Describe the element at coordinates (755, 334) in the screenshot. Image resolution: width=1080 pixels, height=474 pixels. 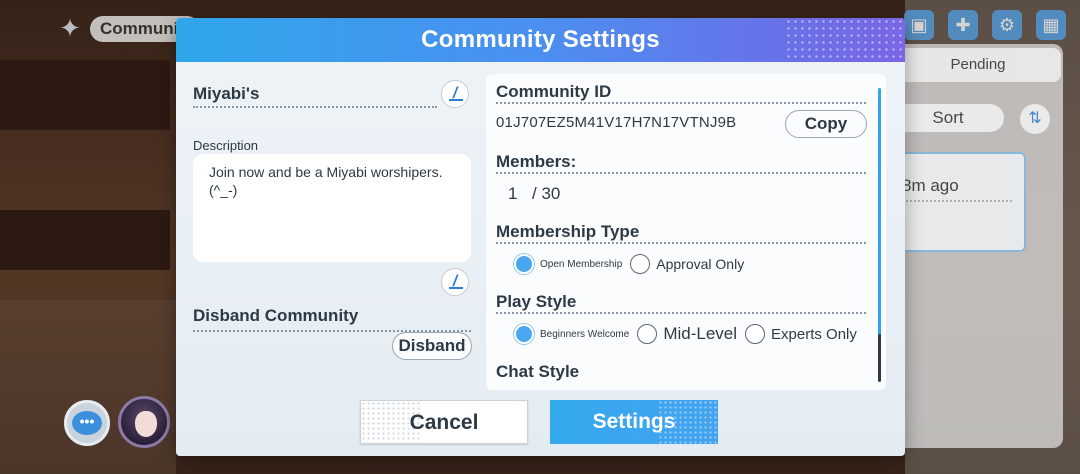
I see `radio-experts-only` at that location.